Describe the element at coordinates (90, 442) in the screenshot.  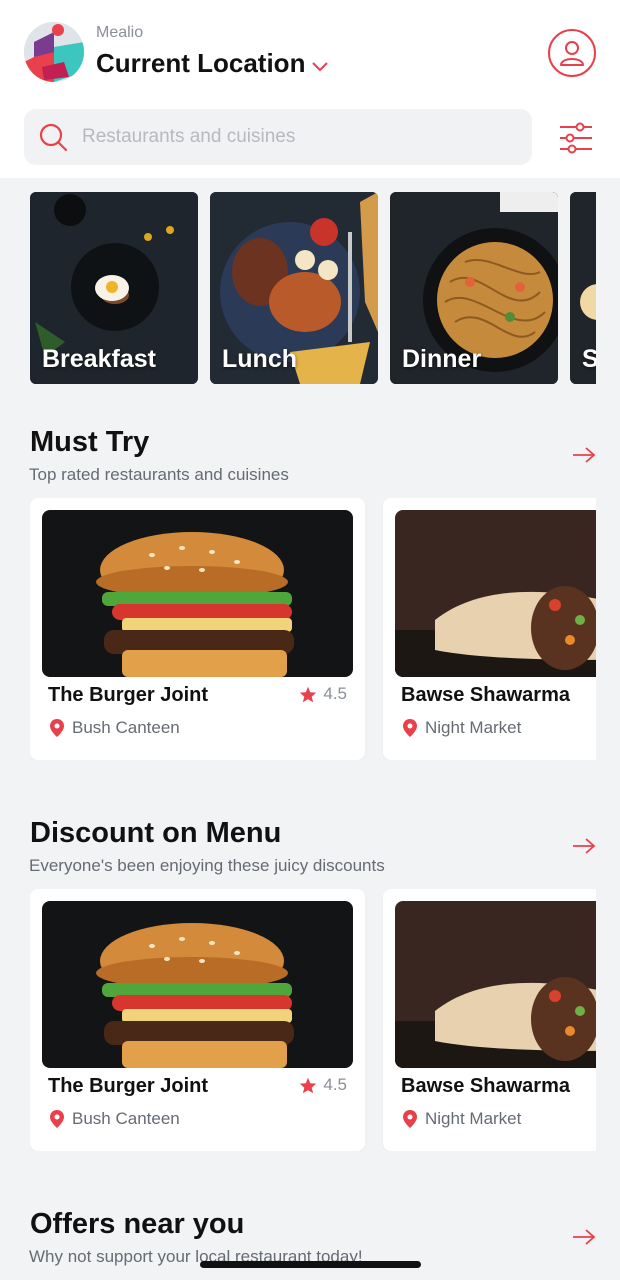
I see `section-title: Must Try` at that location.